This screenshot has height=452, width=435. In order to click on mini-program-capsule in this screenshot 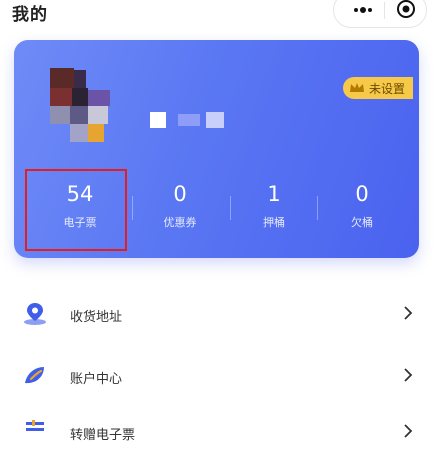, I will do `click(380, 14)`.